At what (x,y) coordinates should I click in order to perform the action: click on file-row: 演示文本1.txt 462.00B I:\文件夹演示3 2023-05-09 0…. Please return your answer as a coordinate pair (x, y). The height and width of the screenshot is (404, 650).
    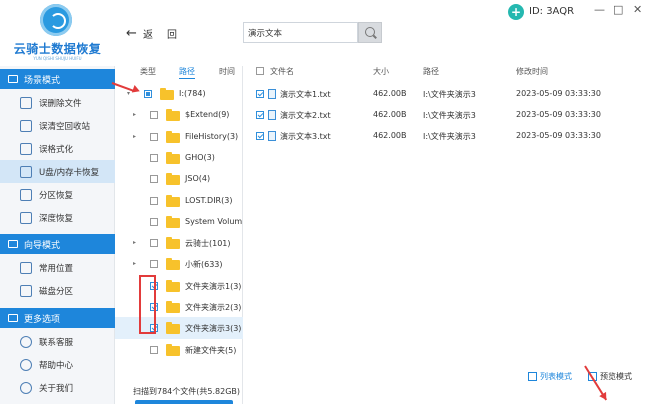
    Looking at the image, I should click on (446, 93).